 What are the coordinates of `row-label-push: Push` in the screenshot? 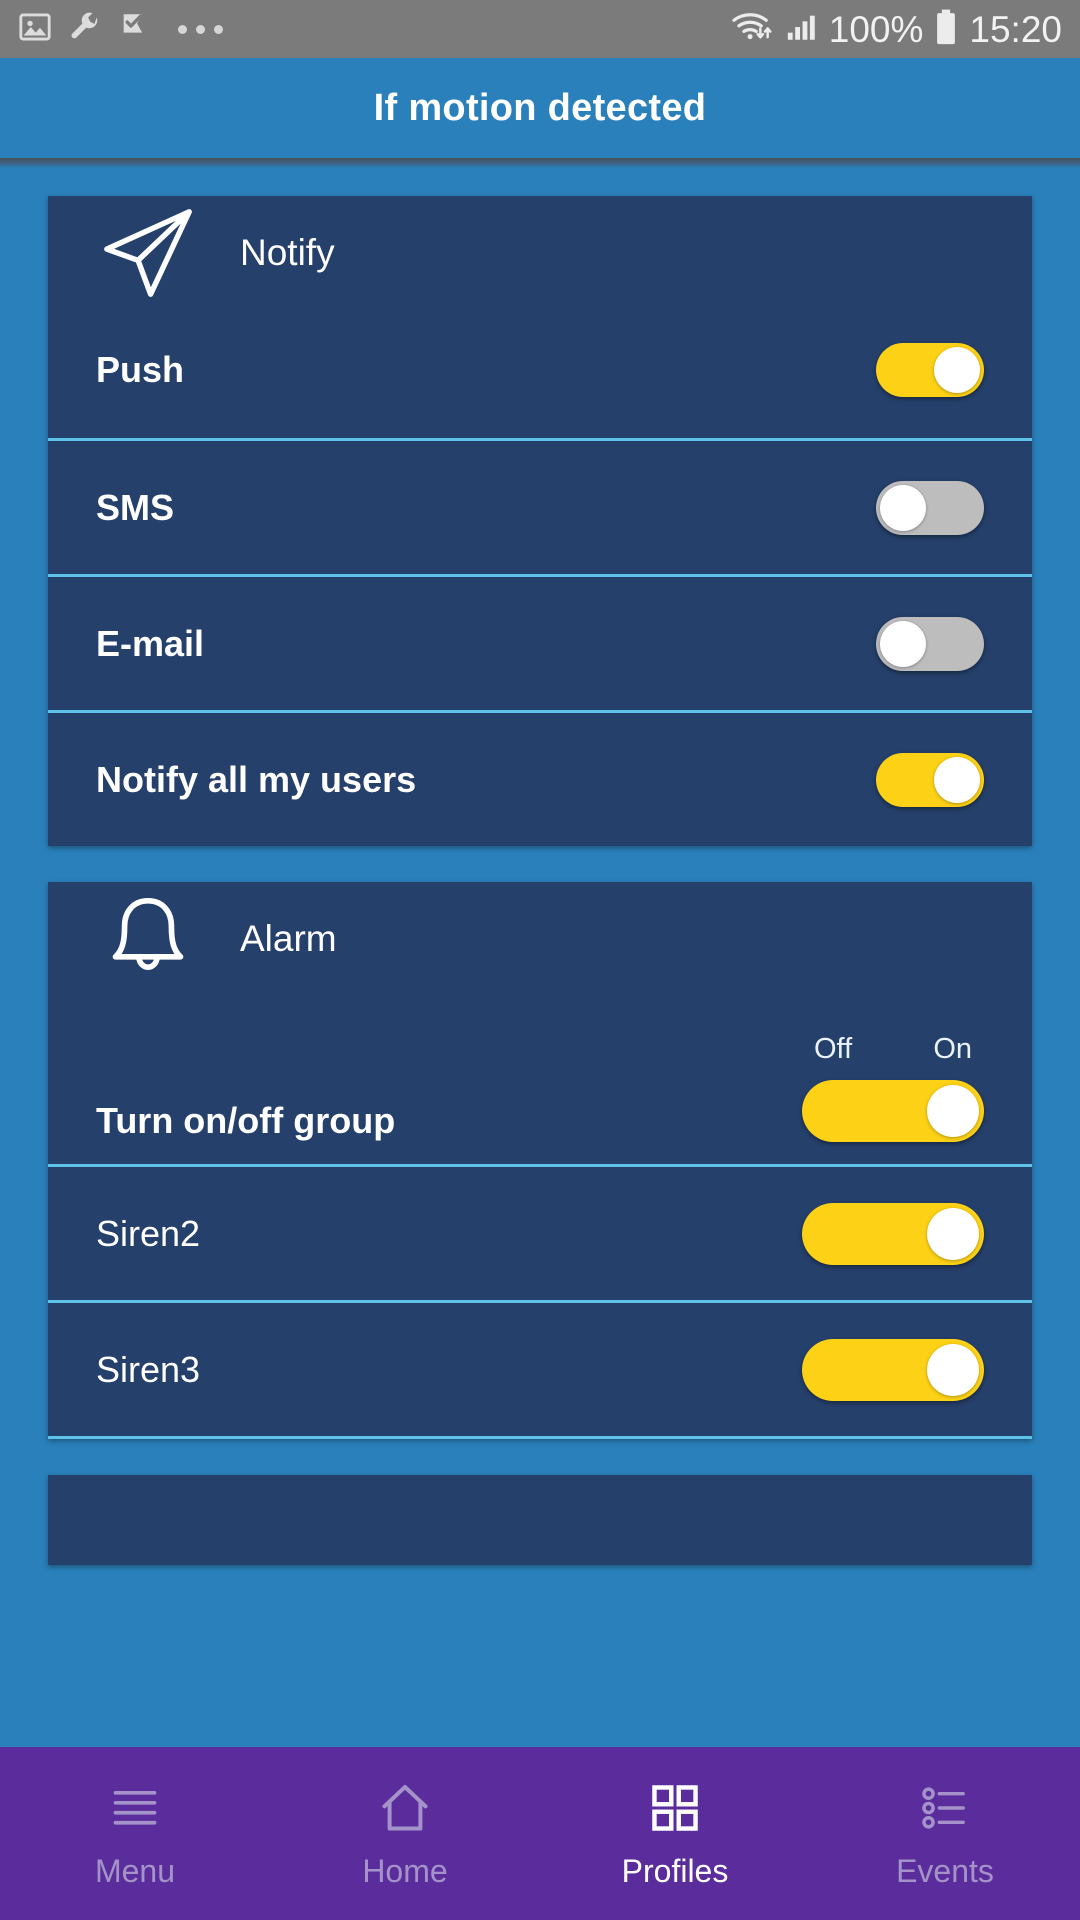 It's located at (140, 369).